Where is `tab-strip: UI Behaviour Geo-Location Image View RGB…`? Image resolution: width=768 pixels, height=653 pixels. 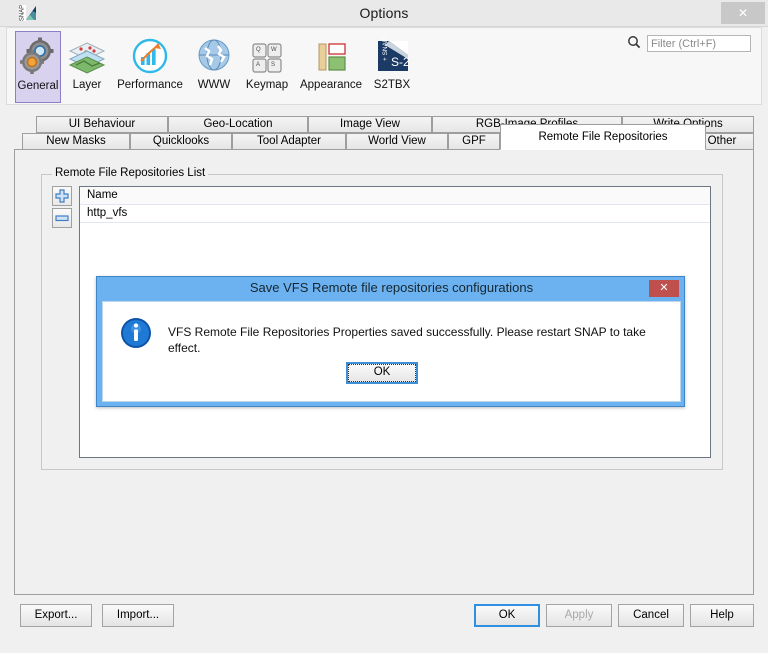 tab-strip: UI Behaviour Geo-Location Image View RGB… is located at coordinates (384, 133).